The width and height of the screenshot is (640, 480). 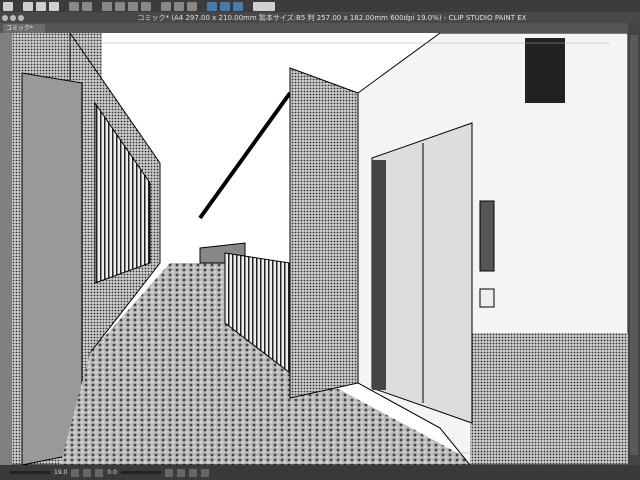 I want to click on status-bar: 19.0 0.0, so click(x=320, y=472).